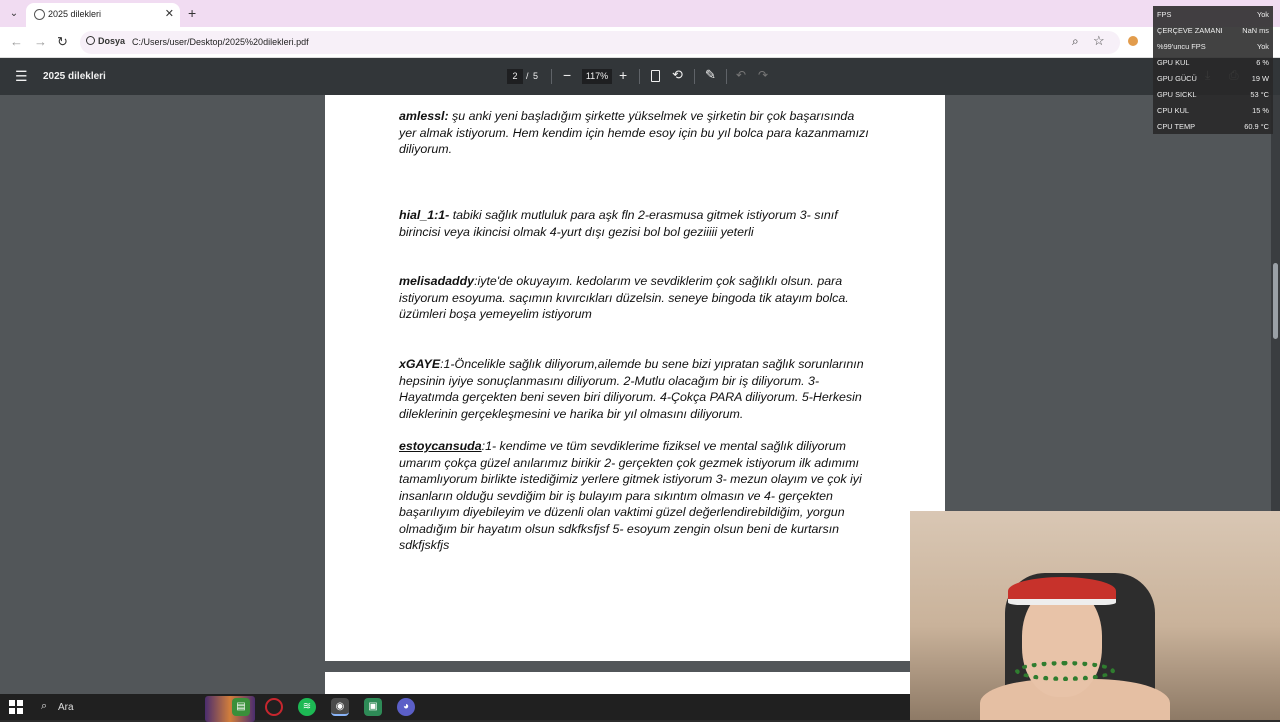  I want to click on current-page-input: 2, so click(515, 76).